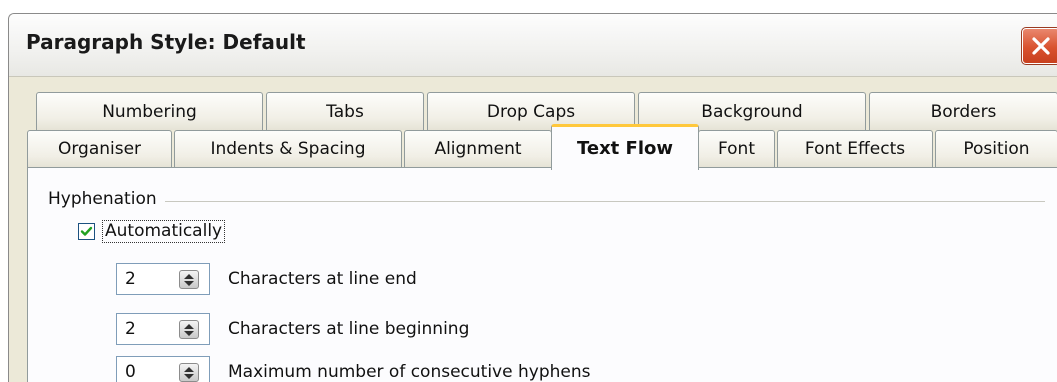 Image resolution: width=1057 pixels, height=382 pixels. Describe the element at coordinates (99, 148) in the screenshot. I see `tab-organiser: Organiser` at that location.